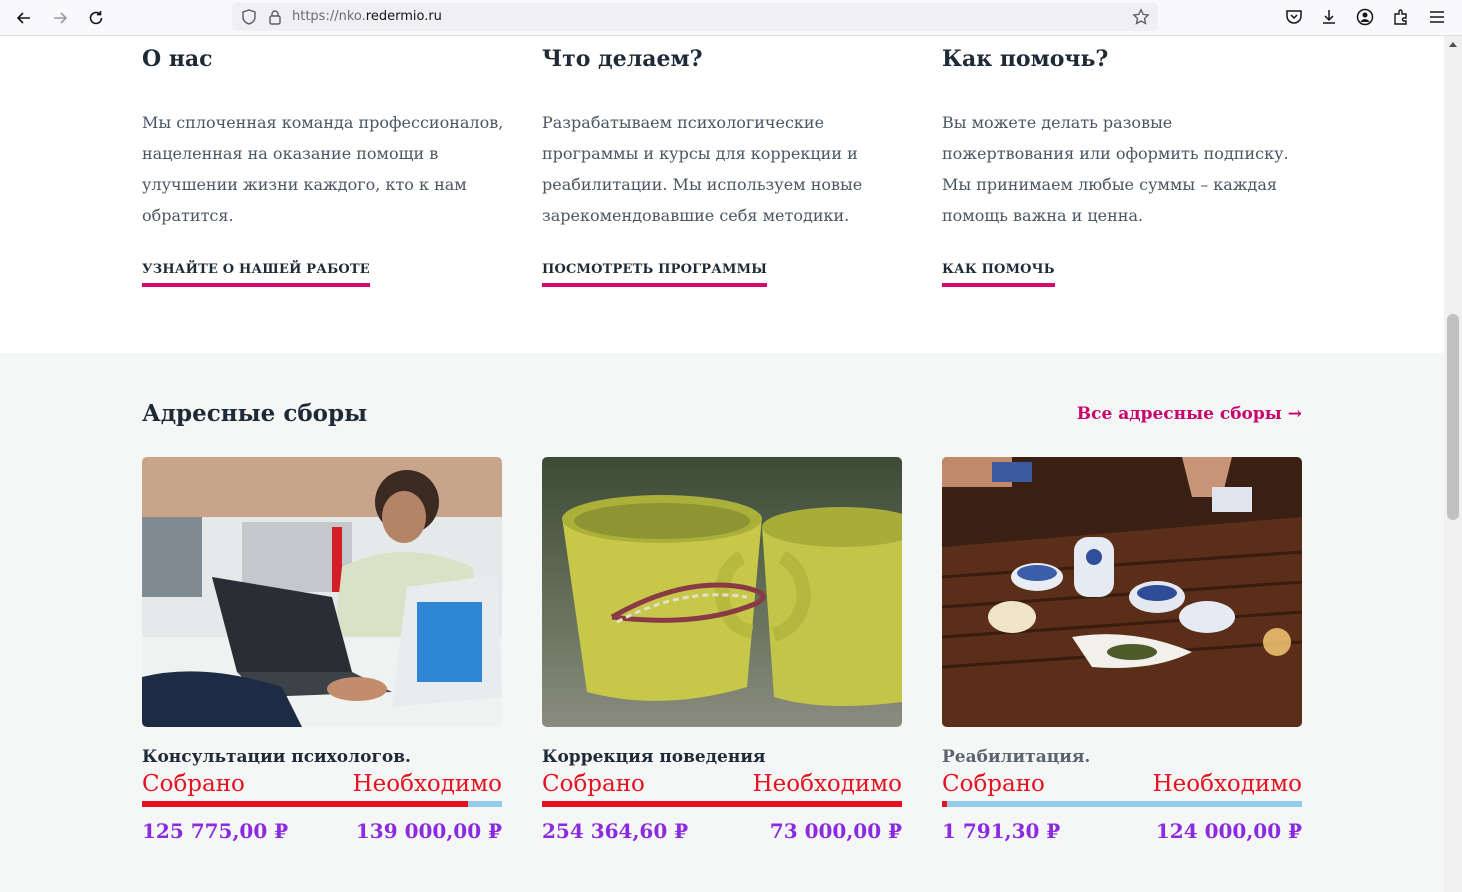  I want to click on how-to-help-link: КАК ПОМОЧЬ, so click(998, 274).